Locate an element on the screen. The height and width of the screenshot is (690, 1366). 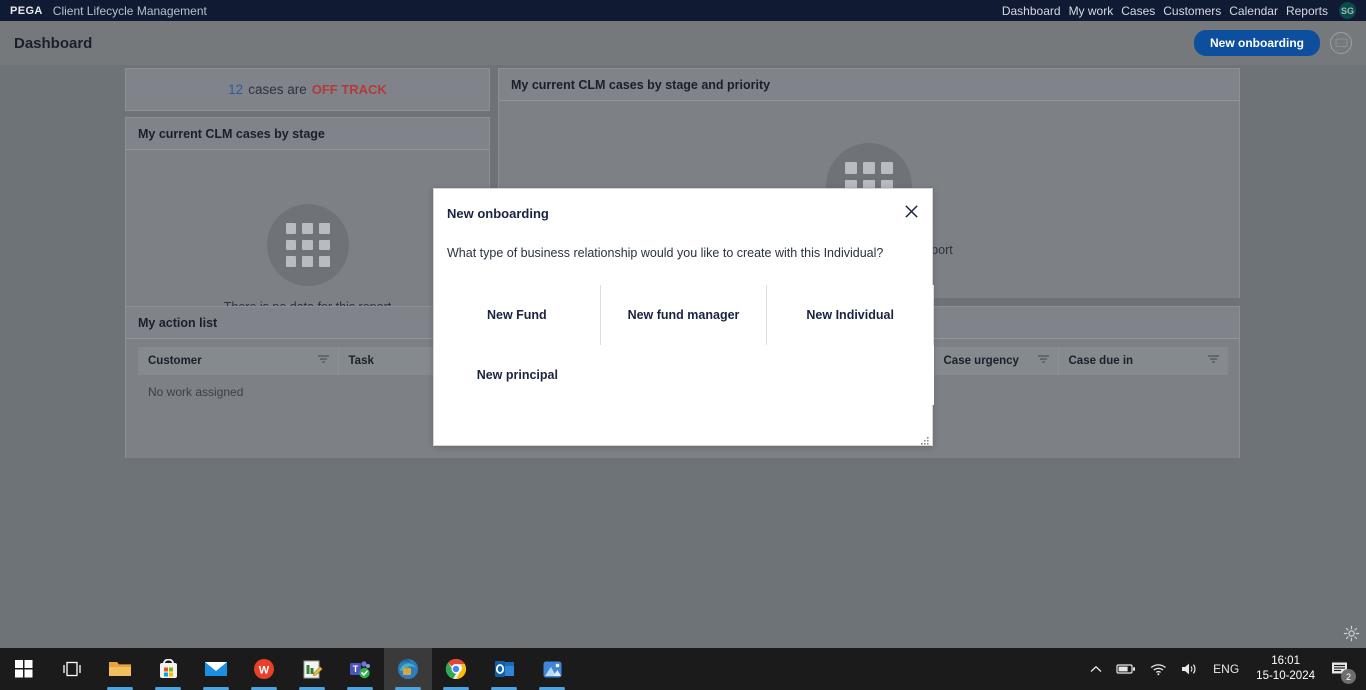
new-onboarding-button: New onboarding is located at coordinates (1257, 43).